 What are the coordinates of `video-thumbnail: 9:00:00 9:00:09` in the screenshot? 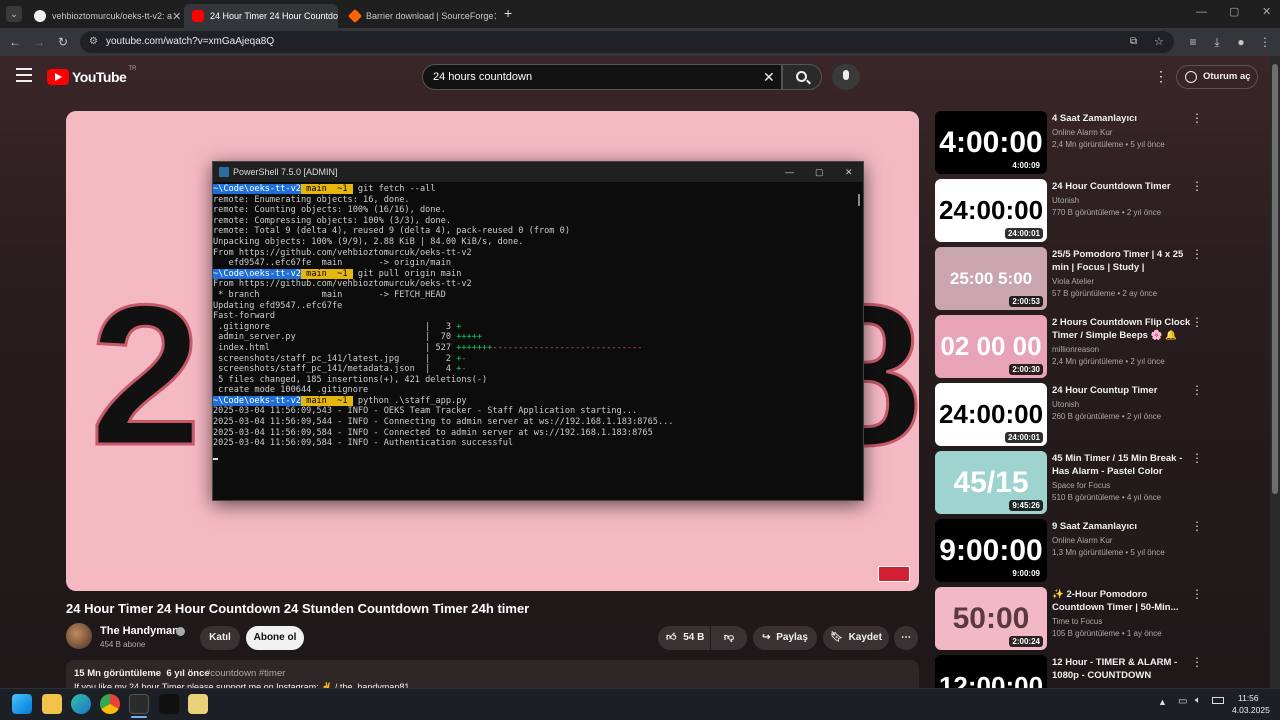 It's located at (991, 550).